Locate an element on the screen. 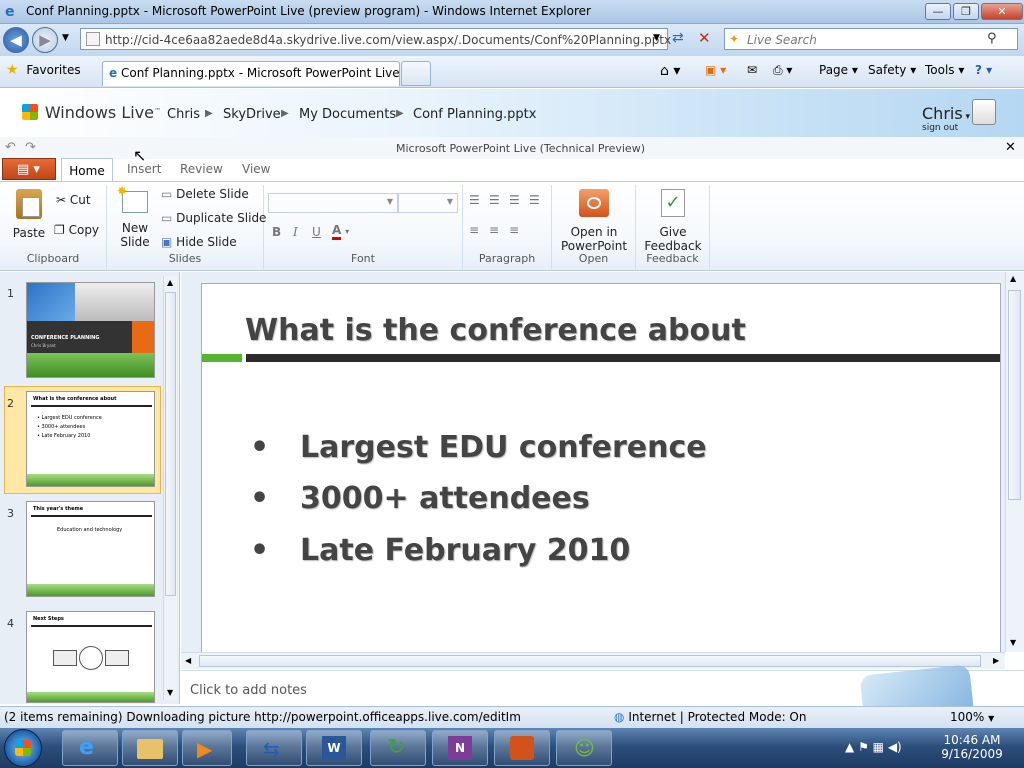 The height and width of the screenshot is (768, 1024). slide-title: What is the conference about is located at coordinates (495, 330).